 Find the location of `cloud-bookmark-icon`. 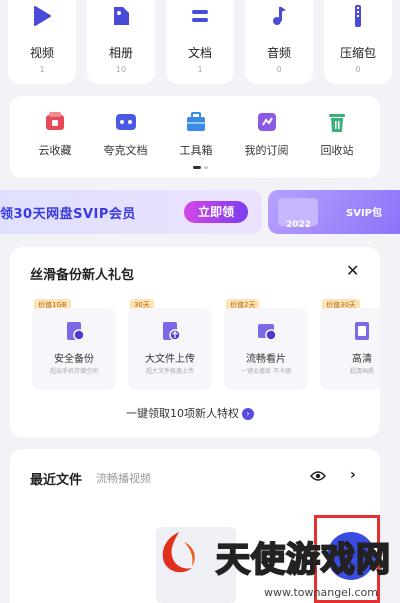

cloud-bookmark-icon is located at coordinates (55, 122).